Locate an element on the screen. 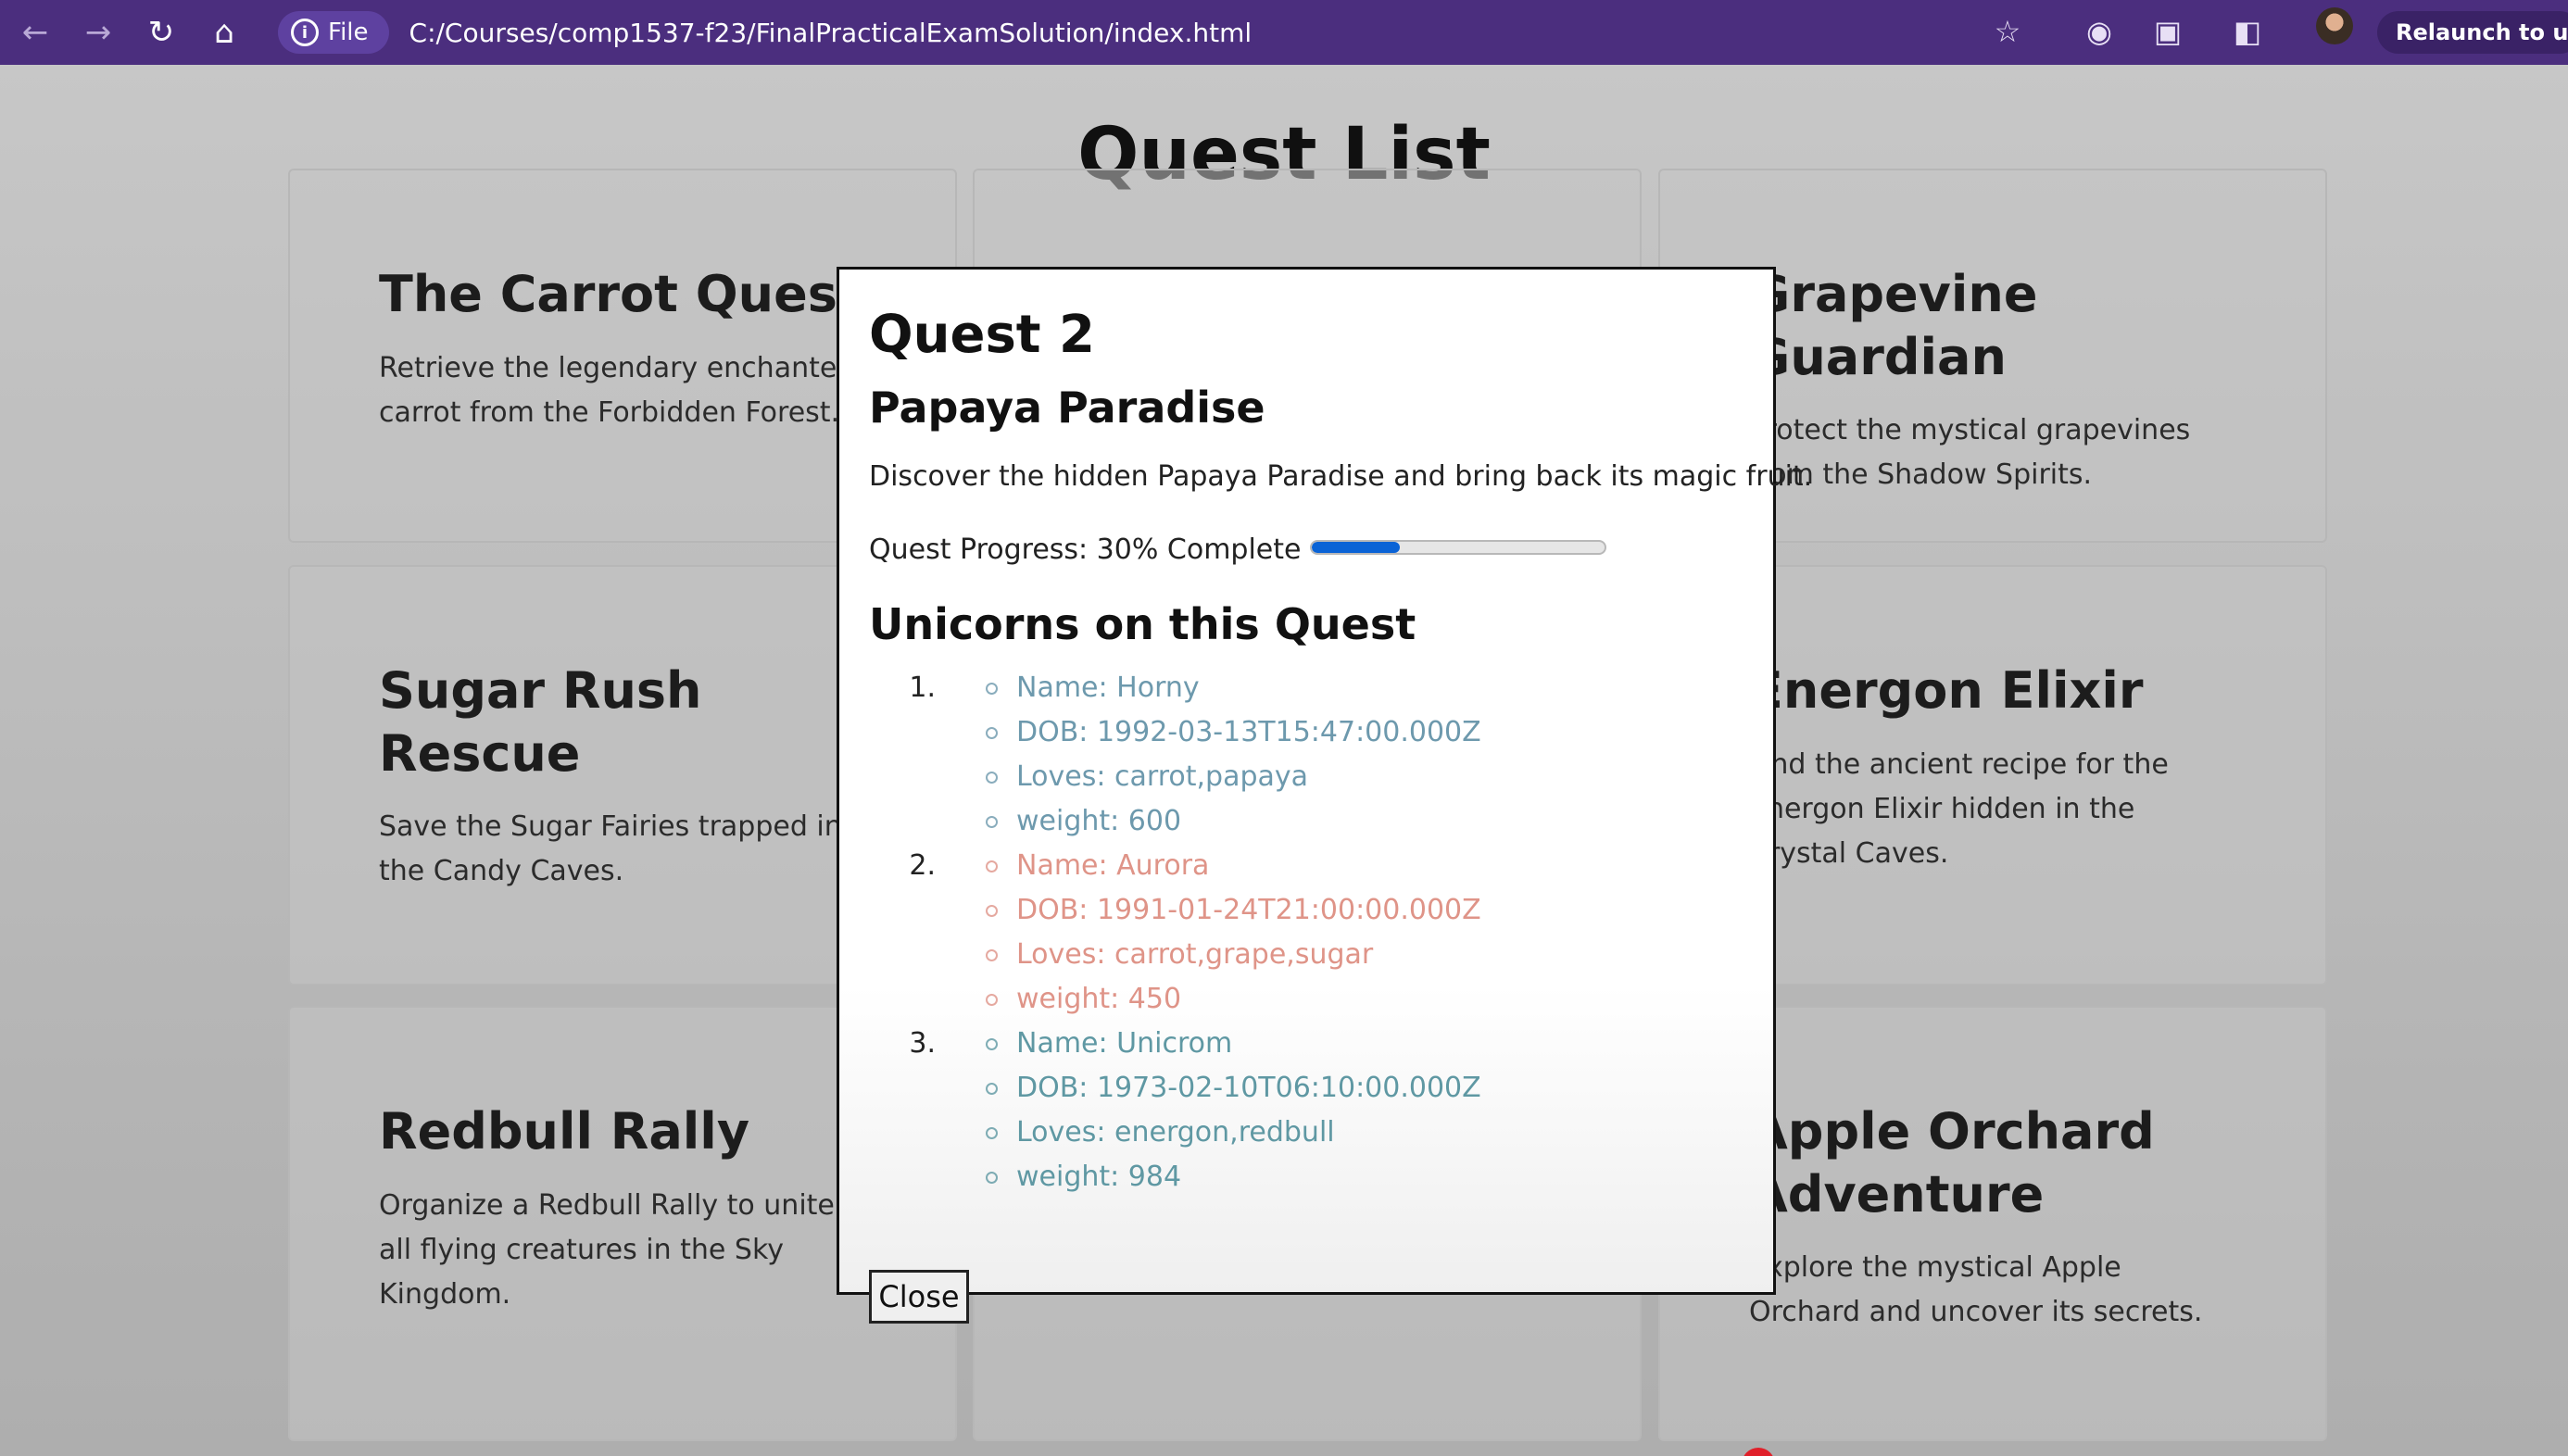 The width and height of the screenshot is (2568, 1456). profile-avatar is located at coordinates (2335, 25).